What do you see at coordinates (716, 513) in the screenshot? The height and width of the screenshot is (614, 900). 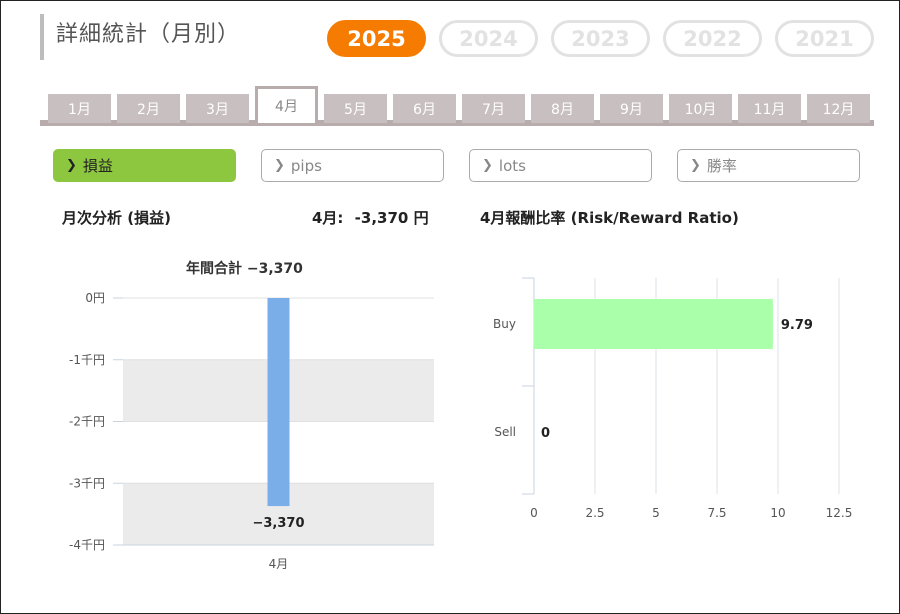 I see `x-tick-label: 7.5` at bounding box center [716, 513].